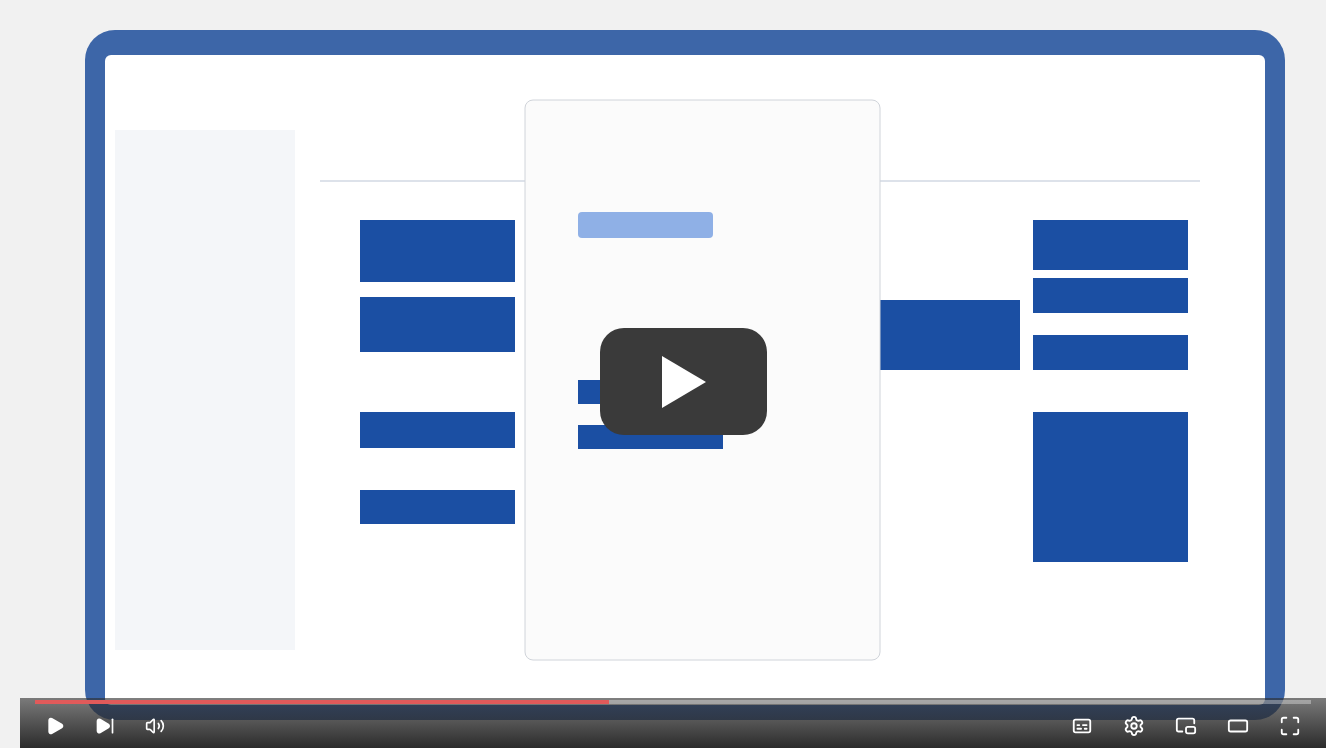 The height and width of the screenshot is (748, 1326). What do you see at coordinates (1134, 726) in the screenshot?
I see `settings-icon` at bounding box center [1134, 726].